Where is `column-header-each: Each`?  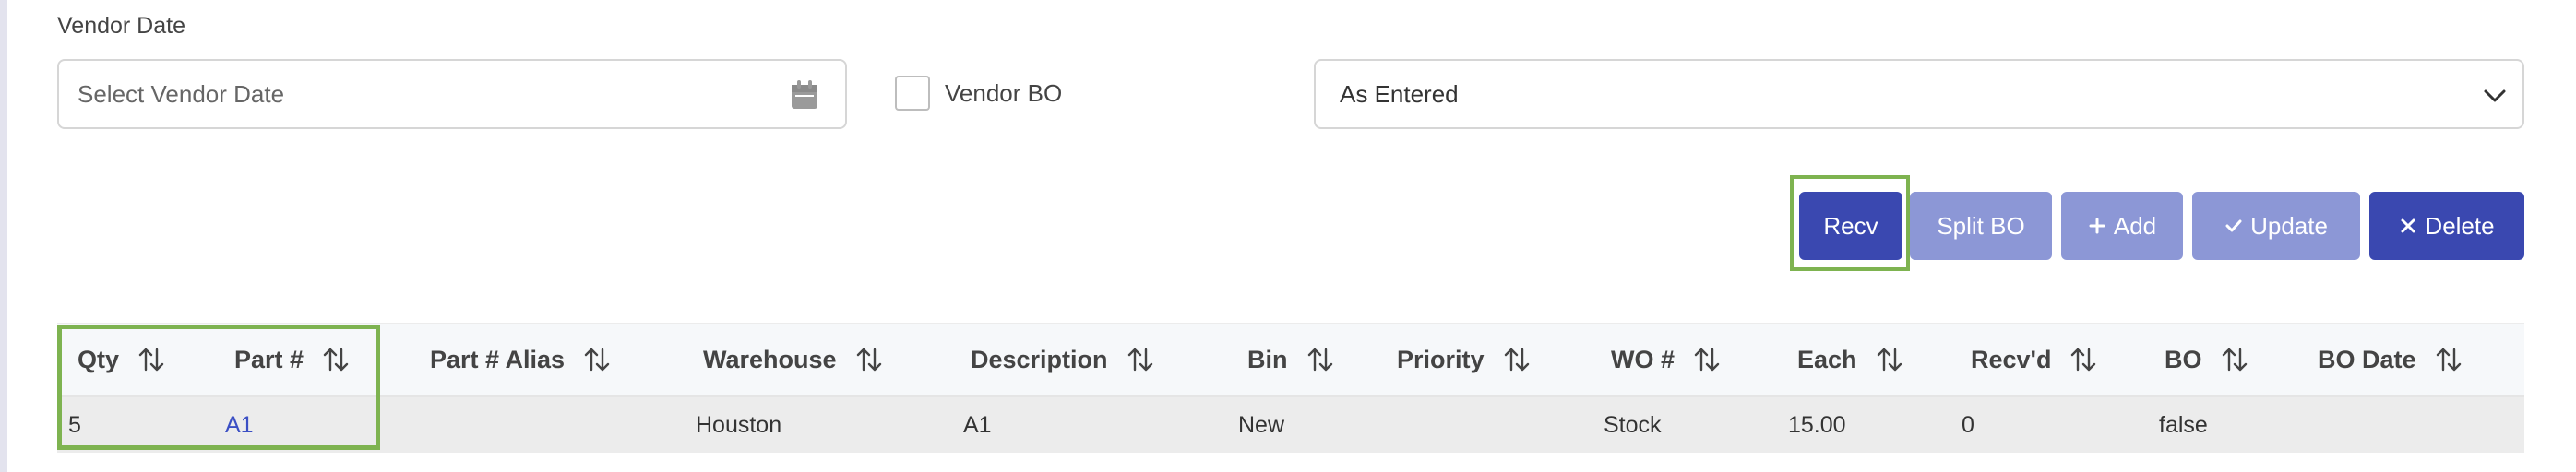 column-header-each: Each is located at coordinates (1850, 359).